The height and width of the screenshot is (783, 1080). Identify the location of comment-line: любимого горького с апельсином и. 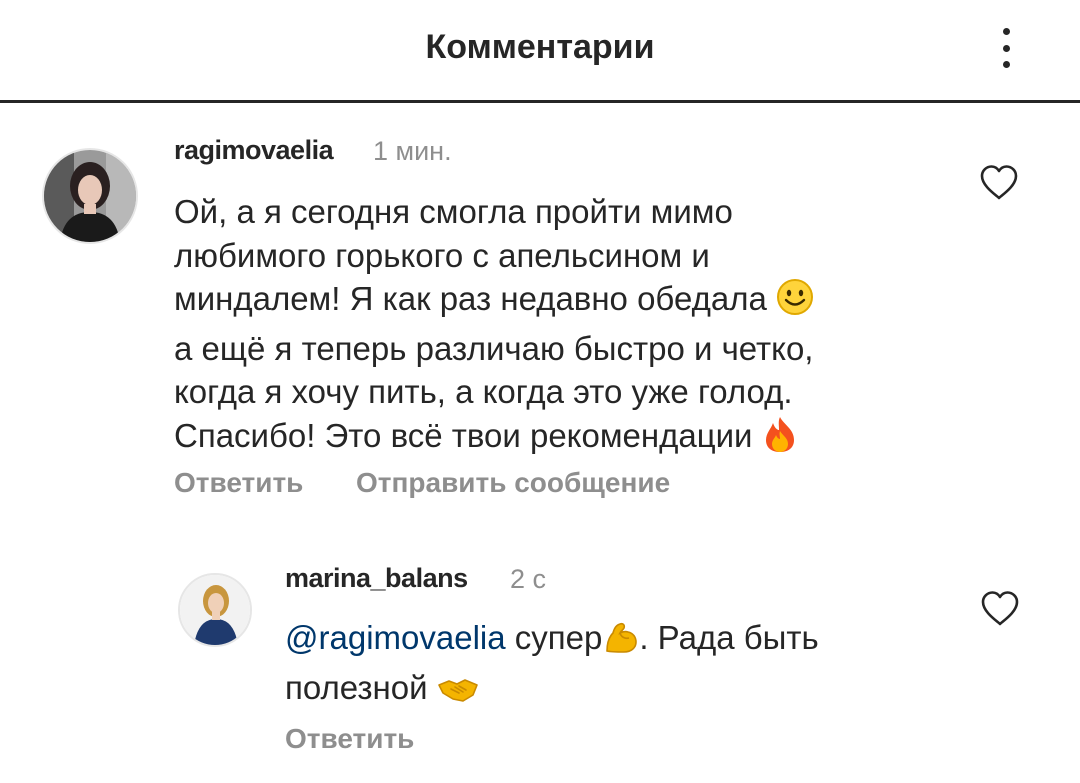
(442, 255).